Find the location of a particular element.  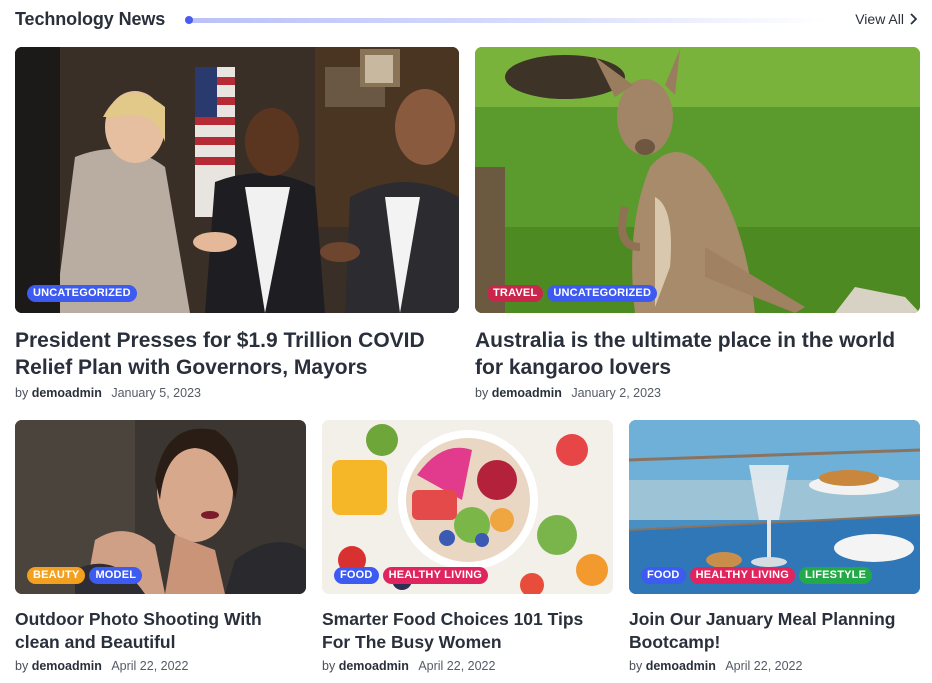

post-tags: BEAUTY MODEL is located at coordinates (85, 575).